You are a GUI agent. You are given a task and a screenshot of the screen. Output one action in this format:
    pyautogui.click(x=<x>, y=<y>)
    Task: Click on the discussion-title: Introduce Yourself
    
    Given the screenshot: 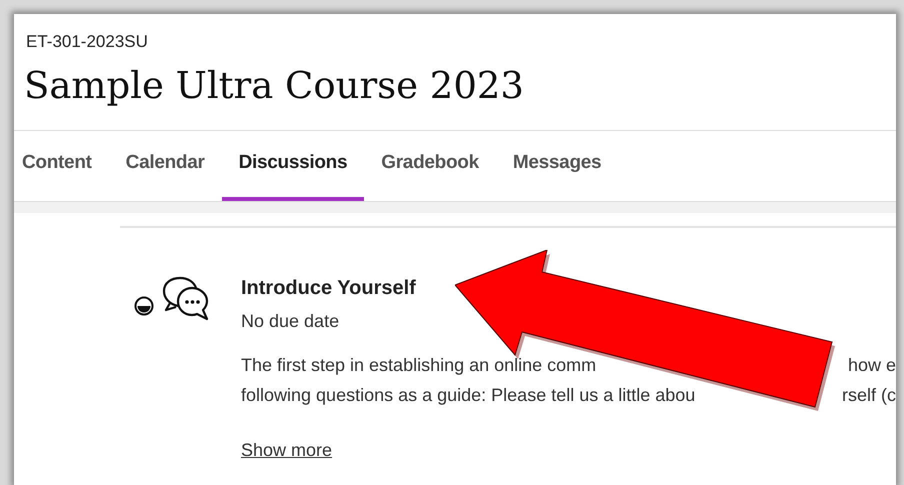 What is the action you would take?
    pyautogui.click(x=328, y=288)
    